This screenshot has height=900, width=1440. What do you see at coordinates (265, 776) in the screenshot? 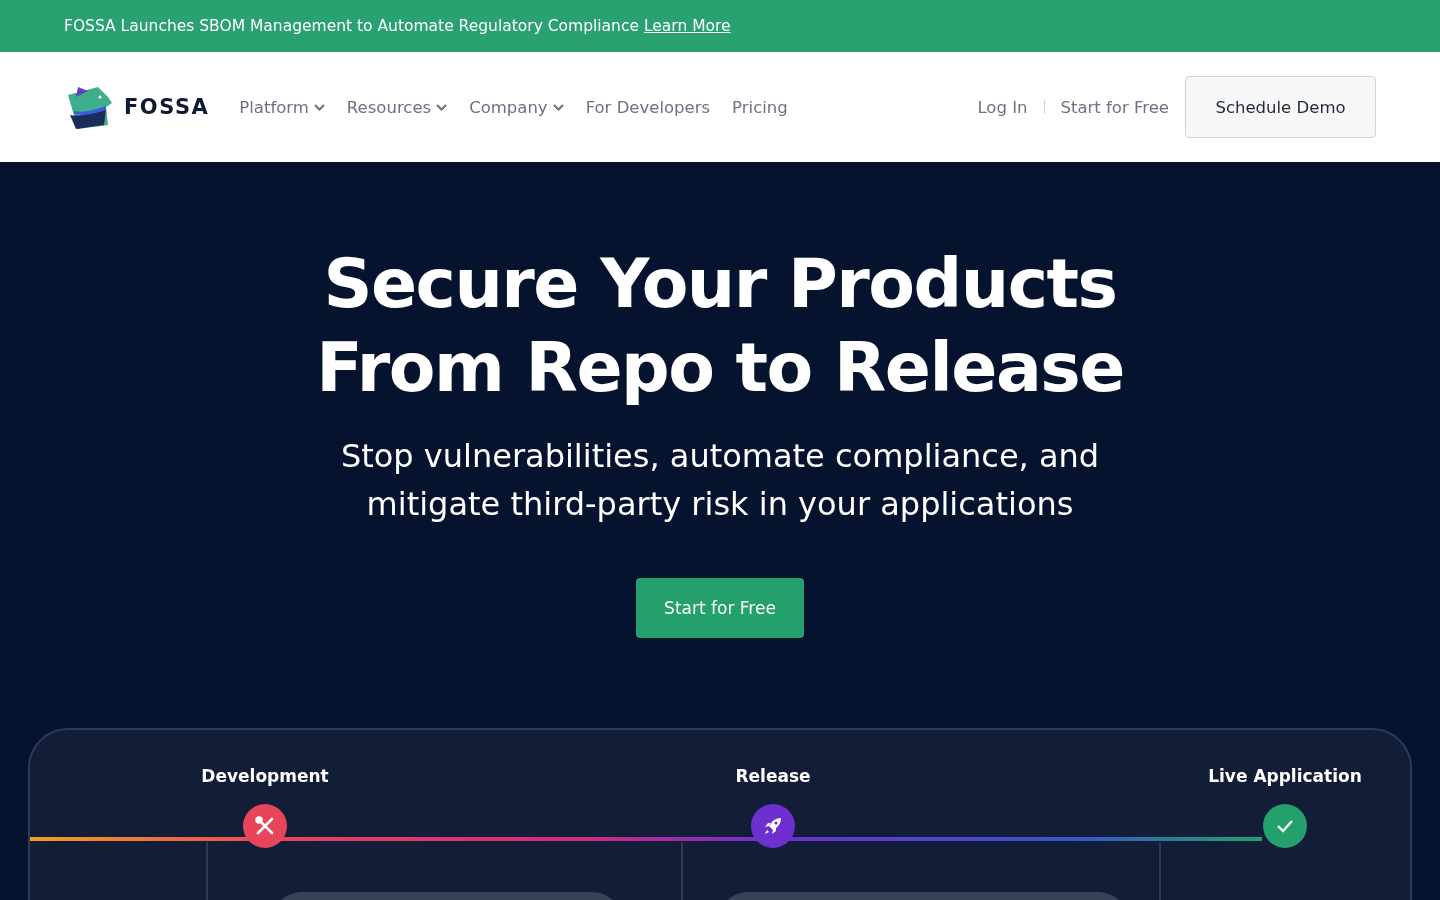
I see `stage-label: Development` at bounding box center [265, 776].